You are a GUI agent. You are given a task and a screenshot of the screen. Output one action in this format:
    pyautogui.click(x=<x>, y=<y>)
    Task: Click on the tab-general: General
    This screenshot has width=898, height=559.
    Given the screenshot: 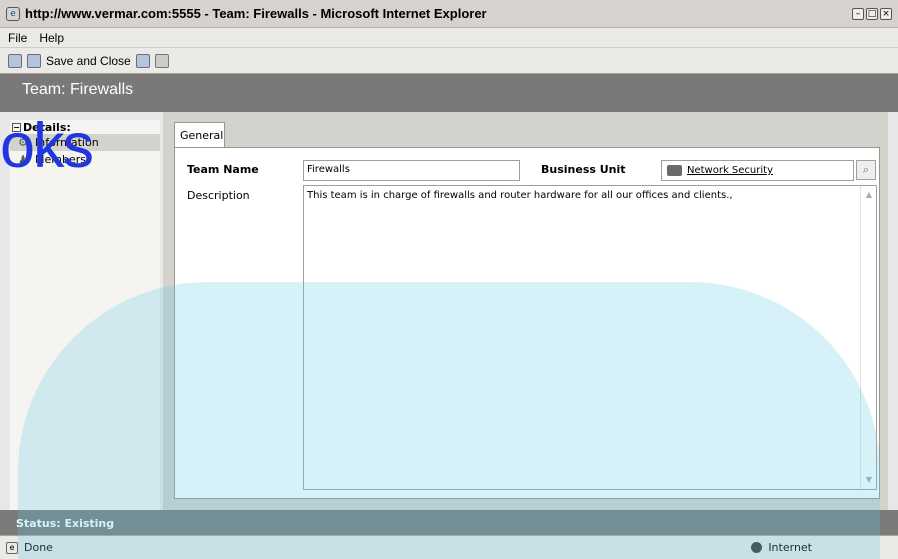 What is the action you would take?
    pyautogui.click(x=199, y=135)
    